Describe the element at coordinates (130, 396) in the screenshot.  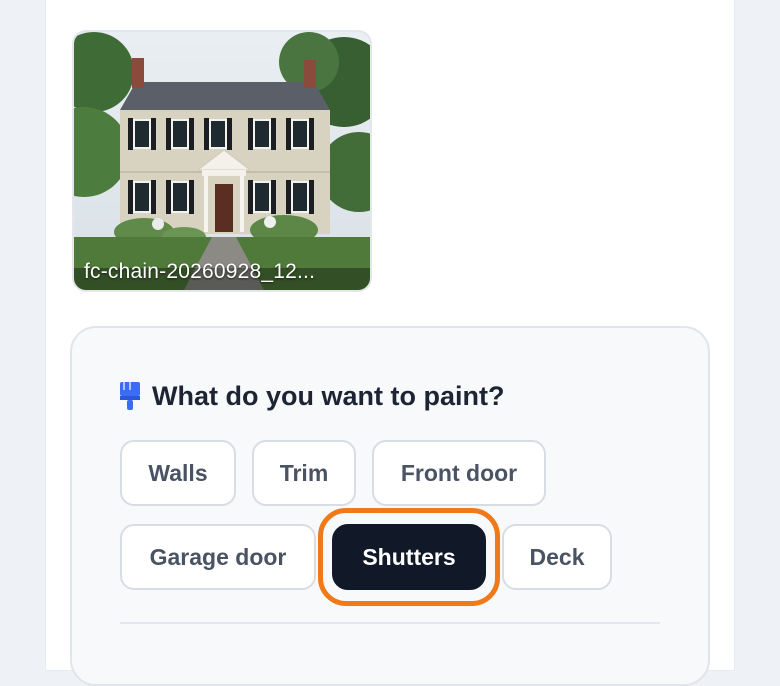
I see `paint-brush-icon` at that location.